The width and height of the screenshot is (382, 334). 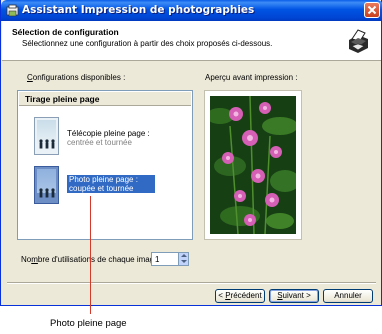 What do you see at coordinates (348, 296) in the screenshot?
I see `cancel-button: Annuler` at bounding box center [348, 296].